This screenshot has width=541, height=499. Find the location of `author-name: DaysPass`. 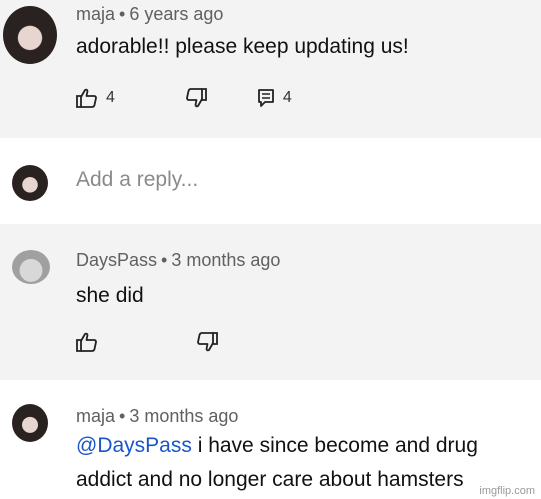

author-name: DaysPass is located at coordinates (116, 260).